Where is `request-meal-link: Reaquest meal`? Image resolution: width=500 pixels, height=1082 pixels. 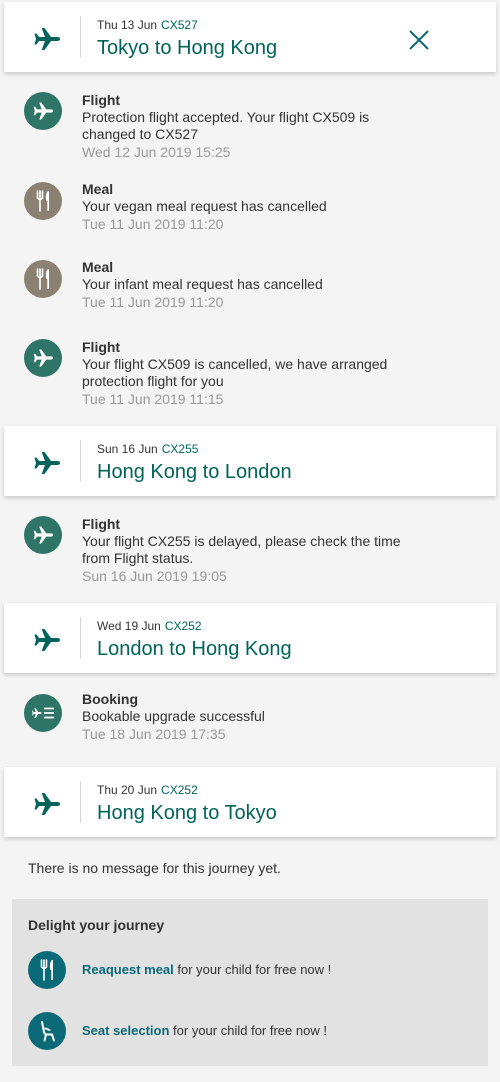
request-meal-link: Reaquest meal is located at coordinates (128, 969).